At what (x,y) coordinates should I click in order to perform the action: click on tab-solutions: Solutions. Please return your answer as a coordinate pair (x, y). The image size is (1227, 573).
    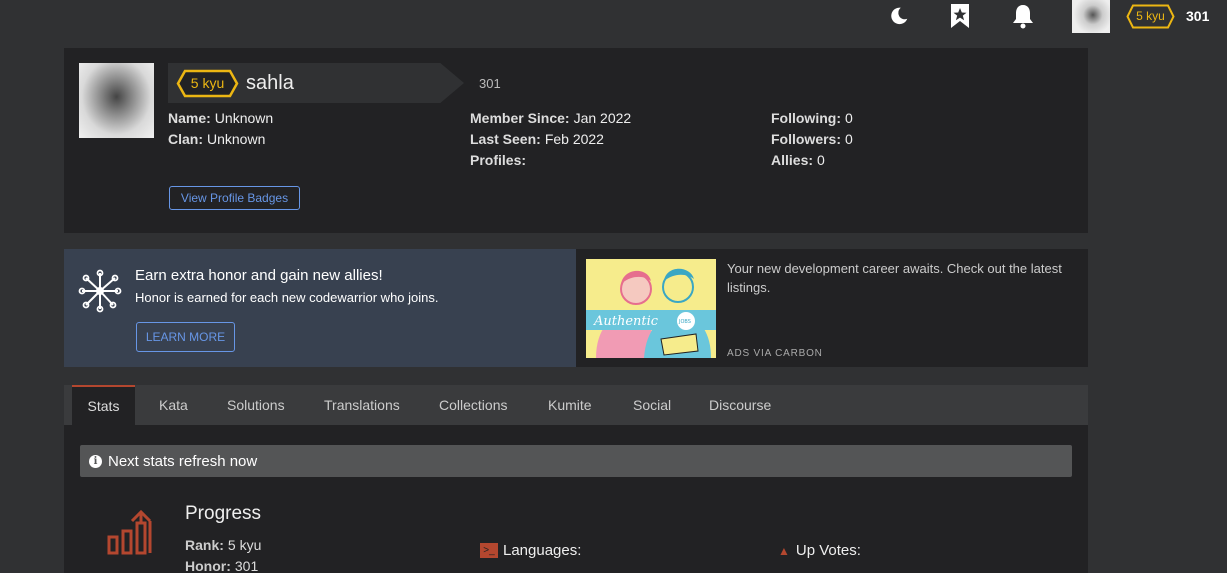
    Looking at the image, I should click on (256, 405).